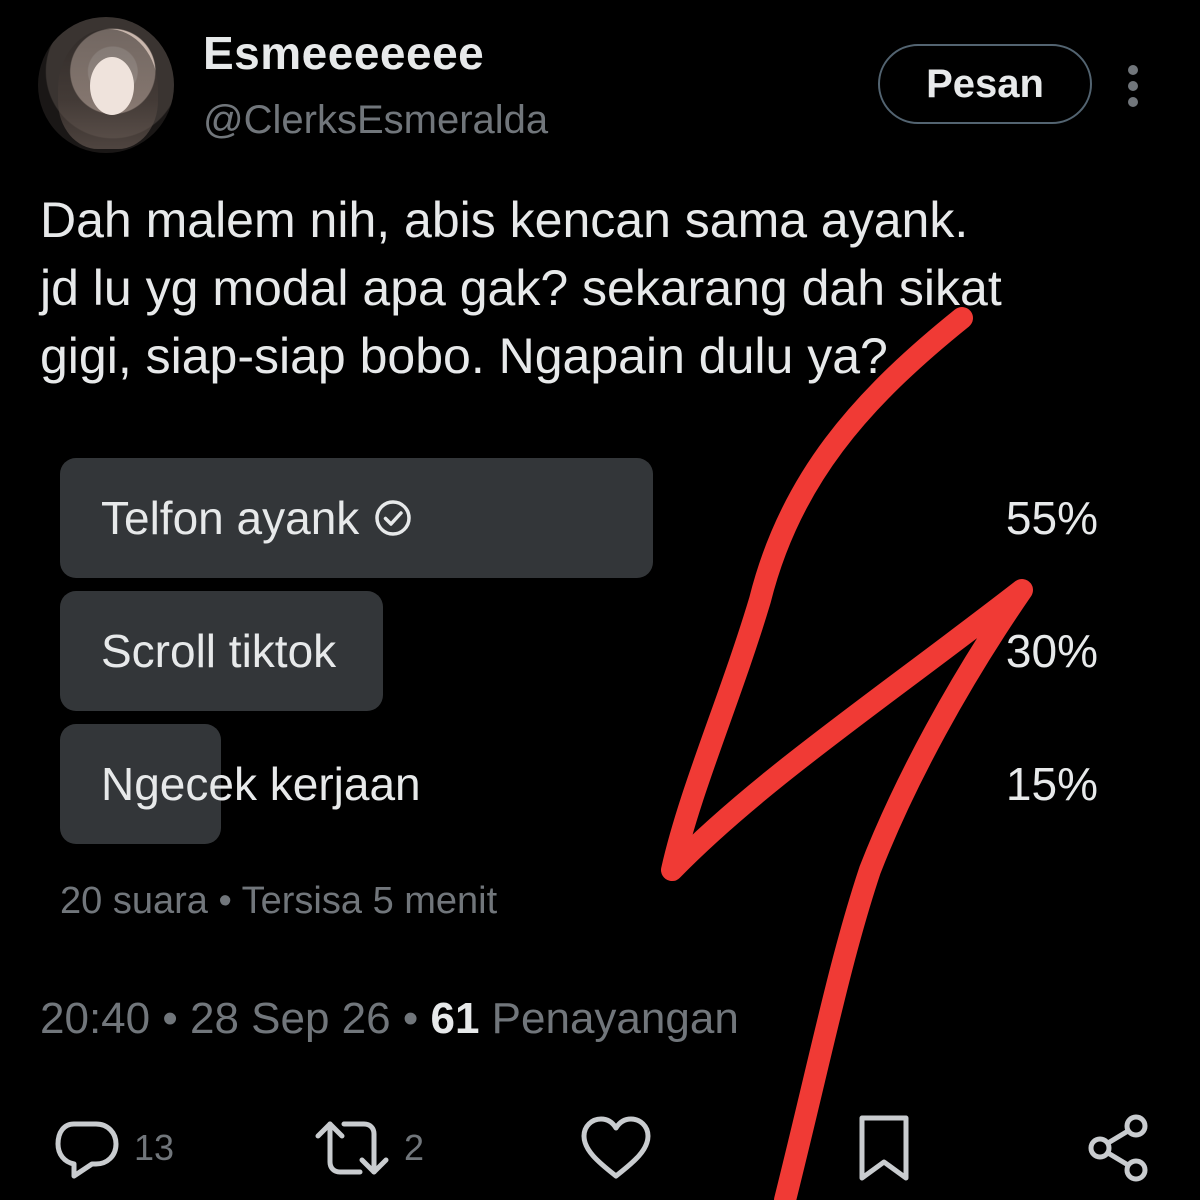  I want to click on reply-count: 13, so click(154, 1147).